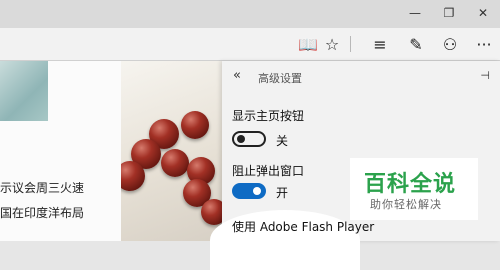  Describe the element at coordinates (308, 44) in the screenshot. I see `reading-view-icon: 📖` at that location.